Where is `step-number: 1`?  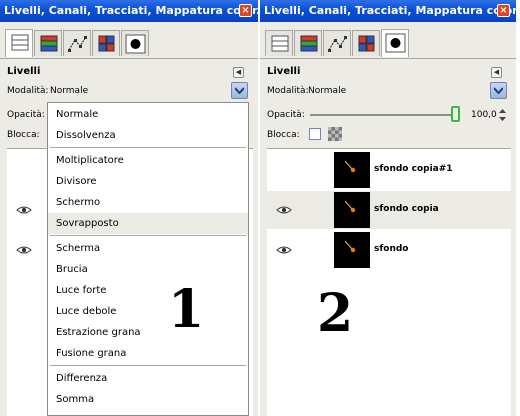
step-number: 1 is located at coordinates (186, 309).